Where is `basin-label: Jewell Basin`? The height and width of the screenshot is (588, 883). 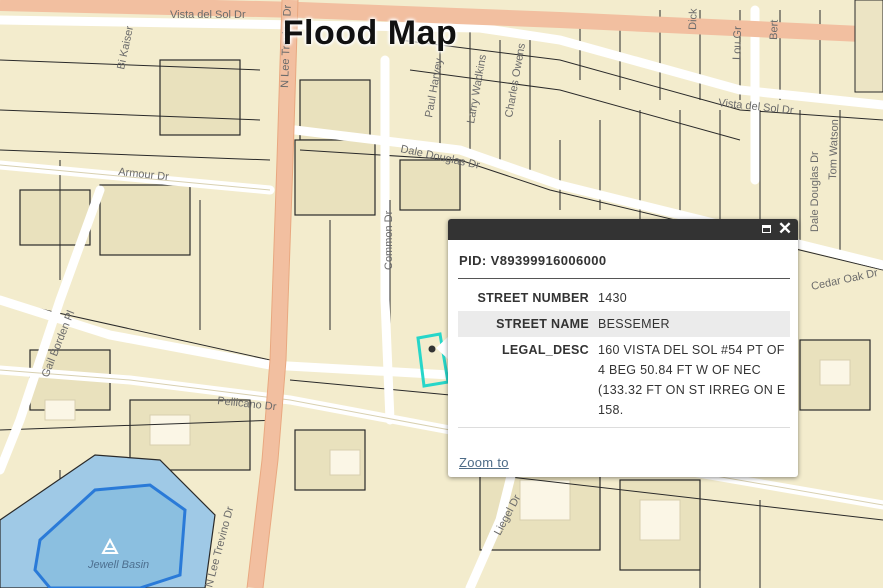
basin-label: Jewell Basin is located at coordinates (118, 565).